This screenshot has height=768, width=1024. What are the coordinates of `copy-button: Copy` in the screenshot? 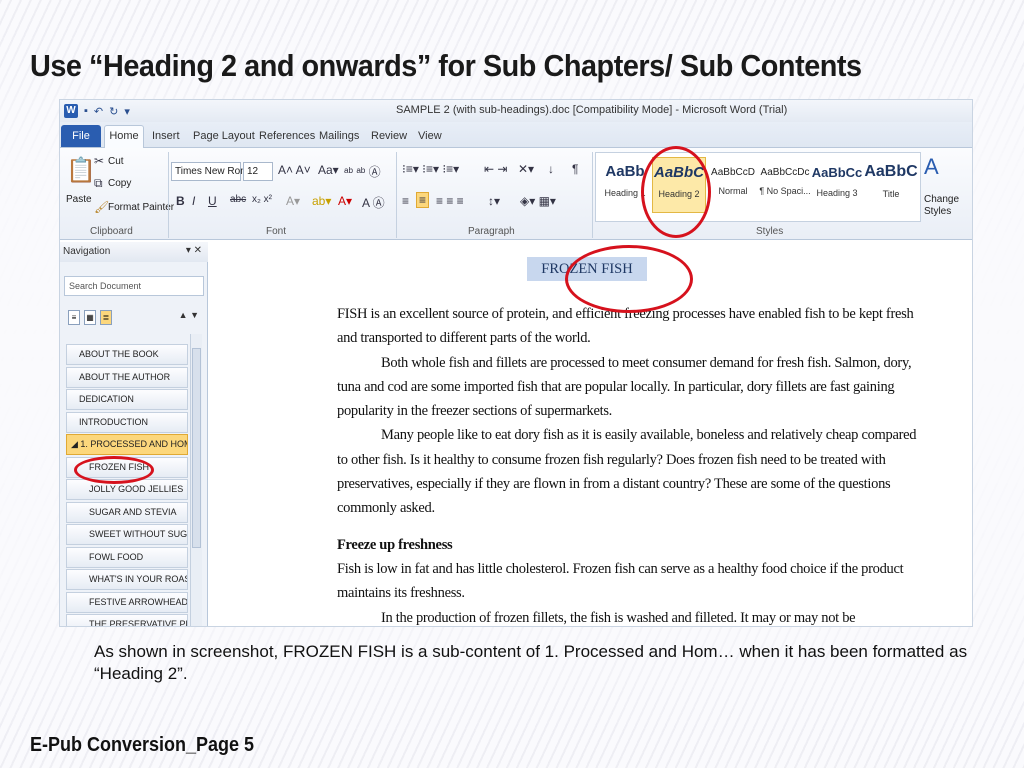 It's located at (119, 183).